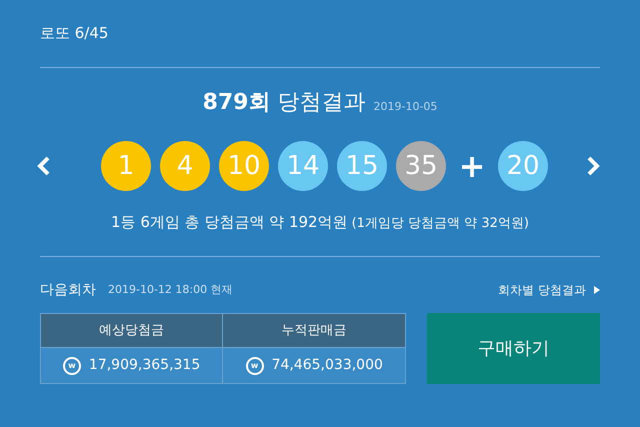  What do you see at coordinates (549, 290) in the screenshot?
I see `round-results-link: 회차별 당첨결과` at bounding box center [549, 290].